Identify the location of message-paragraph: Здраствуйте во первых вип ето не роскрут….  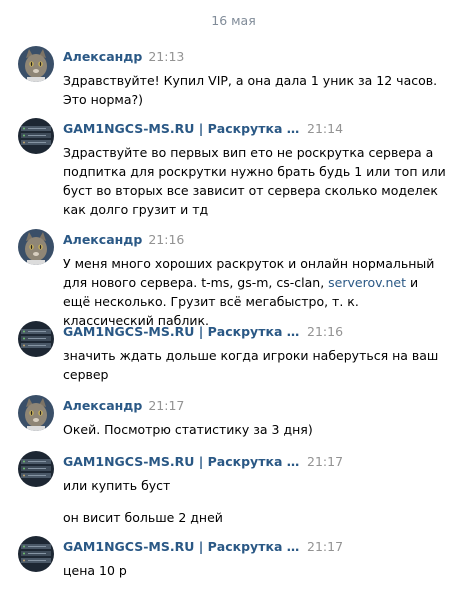
(254, 181).